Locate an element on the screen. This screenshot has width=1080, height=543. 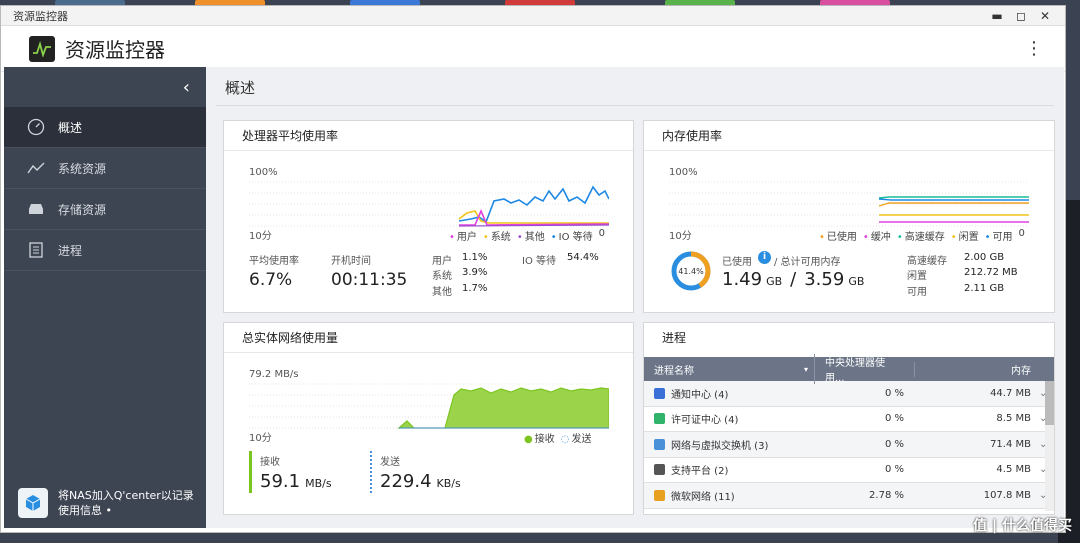
memory-donut-chart: 41.4% is located at coordinates (691, 271).